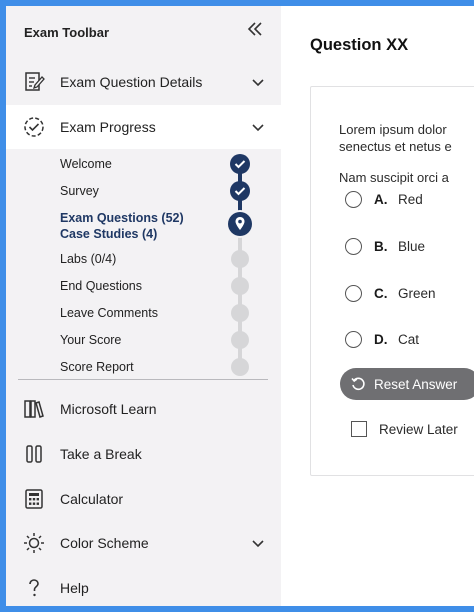 The image size is (474, 612). Describe the element at coordinates (416, 384) in the screenshot. I see `reset-answer-label: Reset Answer` at that location.